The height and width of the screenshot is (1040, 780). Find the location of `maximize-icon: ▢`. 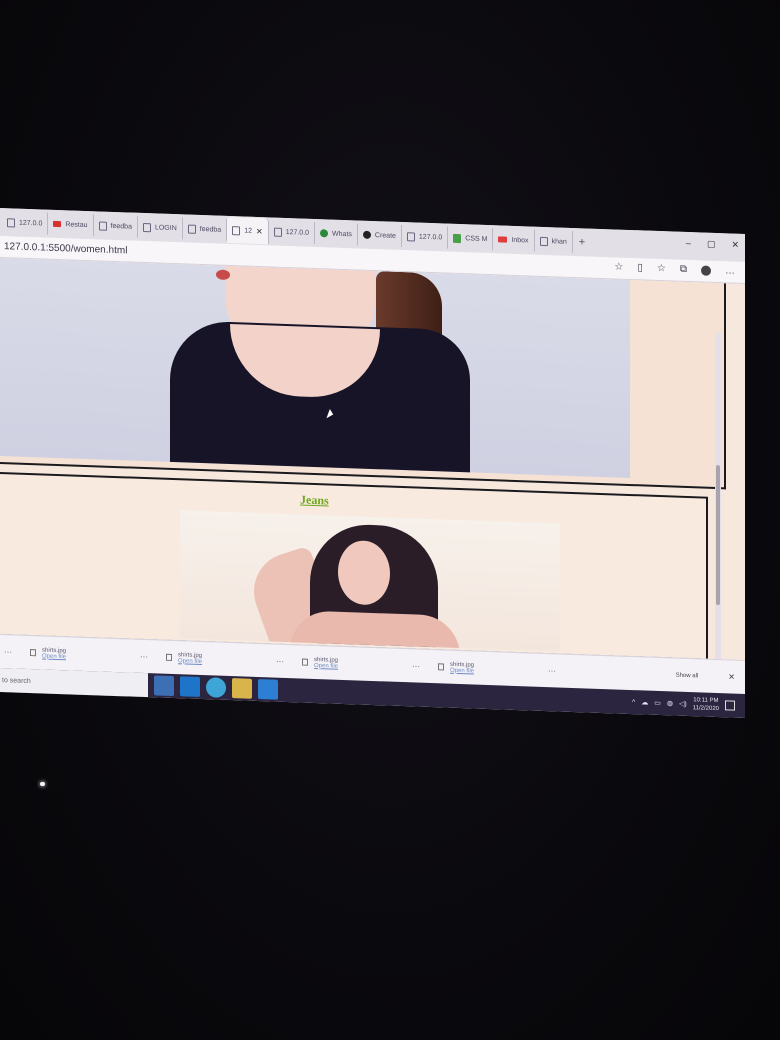

maximize-icon: ▢ is located at coordinates (711, 244).